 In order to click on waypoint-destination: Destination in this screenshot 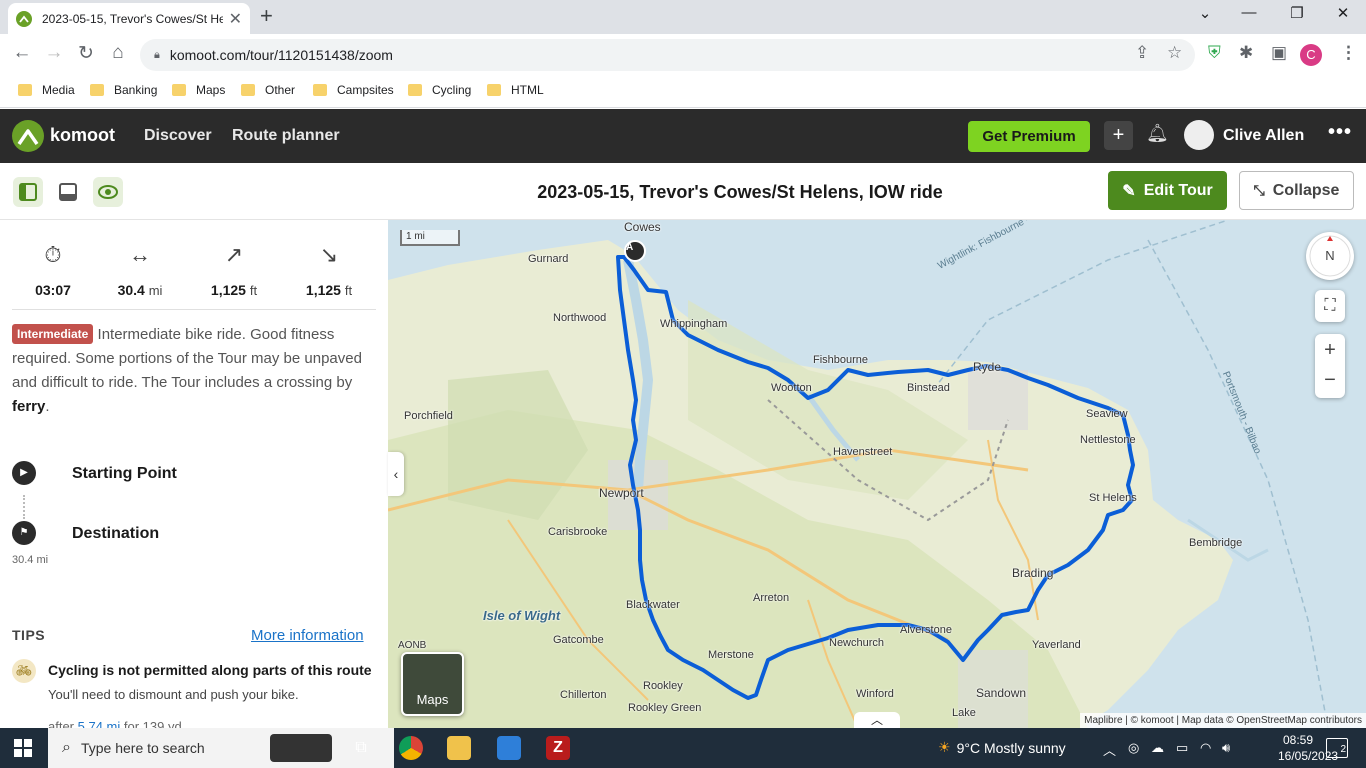, I will do `click(115, 534)`.